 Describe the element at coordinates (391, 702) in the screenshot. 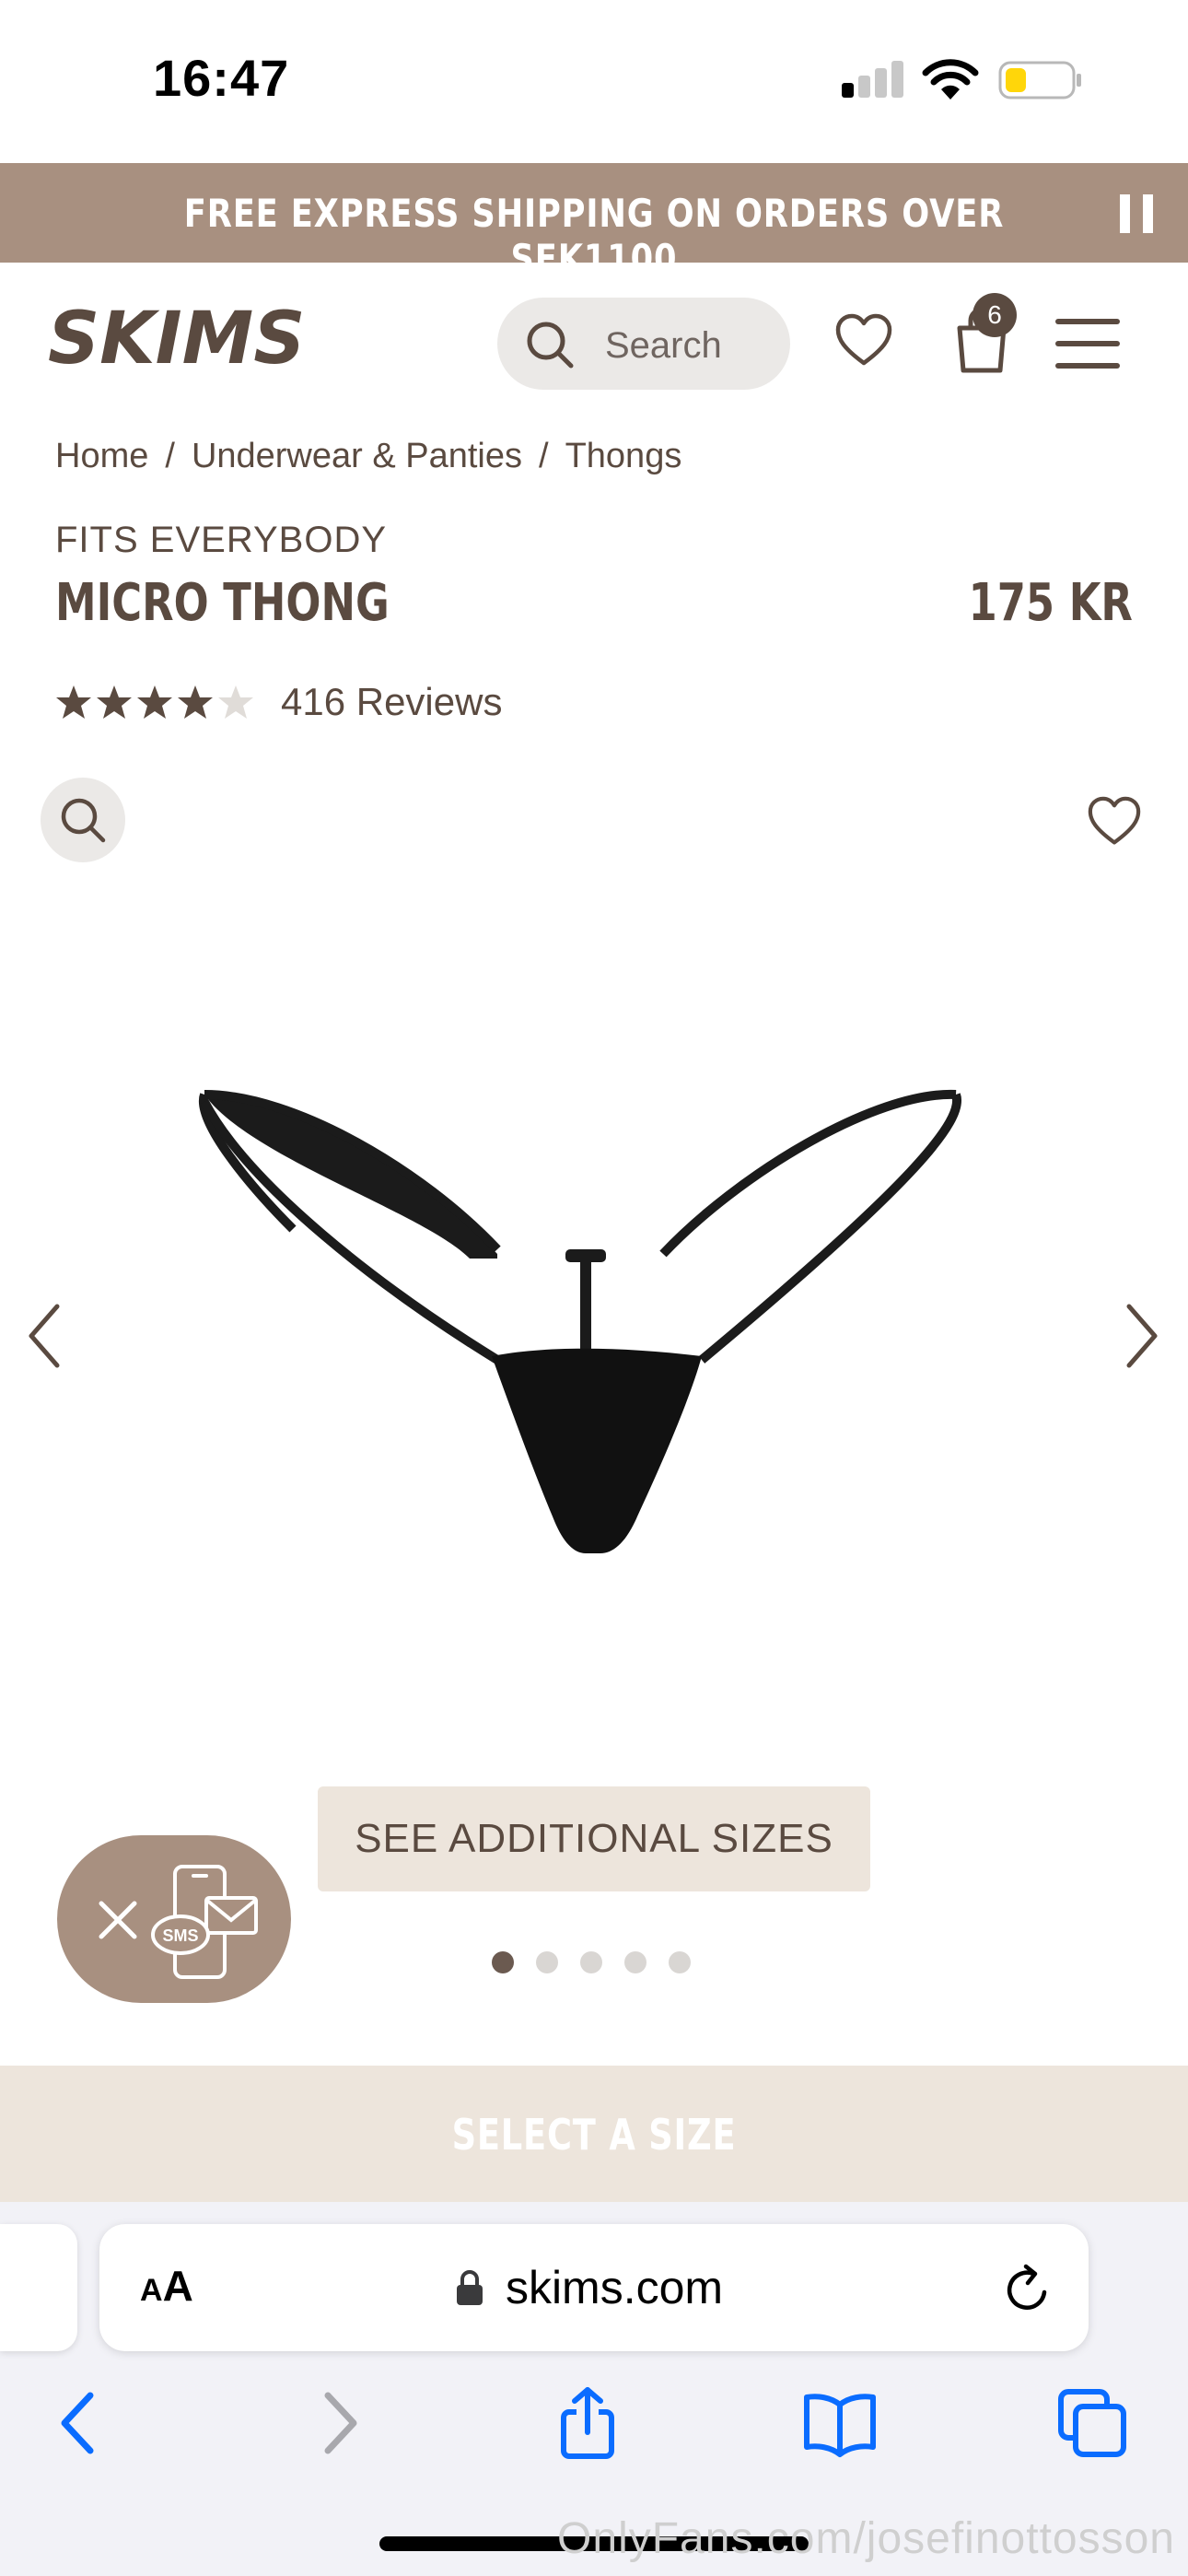

I see `reviews-link: 416 Reviews` at that location.